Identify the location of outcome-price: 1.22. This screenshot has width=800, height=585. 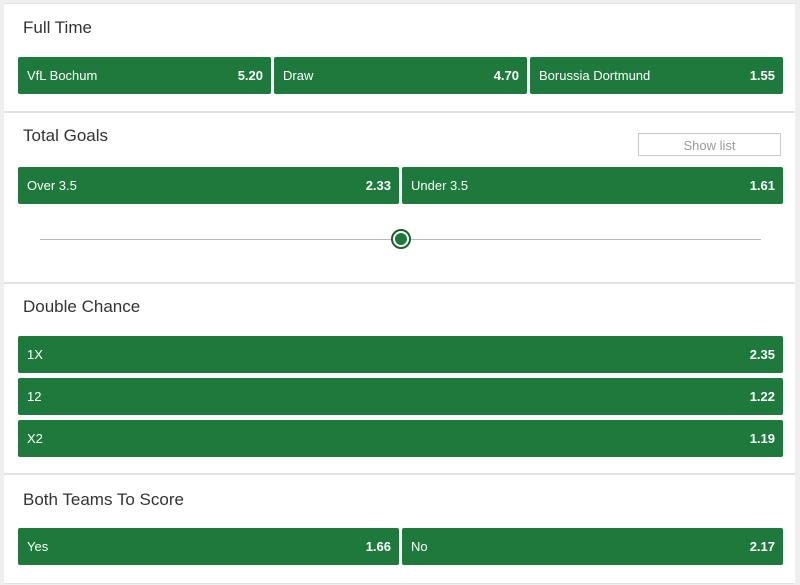
(762, 396).